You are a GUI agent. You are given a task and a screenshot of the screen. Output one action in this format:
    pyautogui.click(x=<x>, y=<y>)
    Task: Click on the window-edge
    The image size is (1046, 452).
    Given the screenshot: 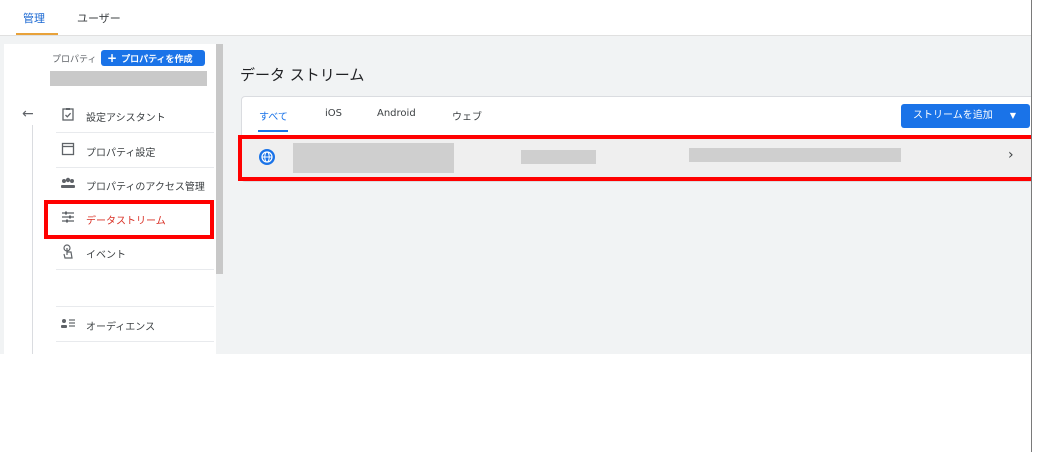 What is the action you would take?
    pyautogui.click(x=1038, y=226)
    